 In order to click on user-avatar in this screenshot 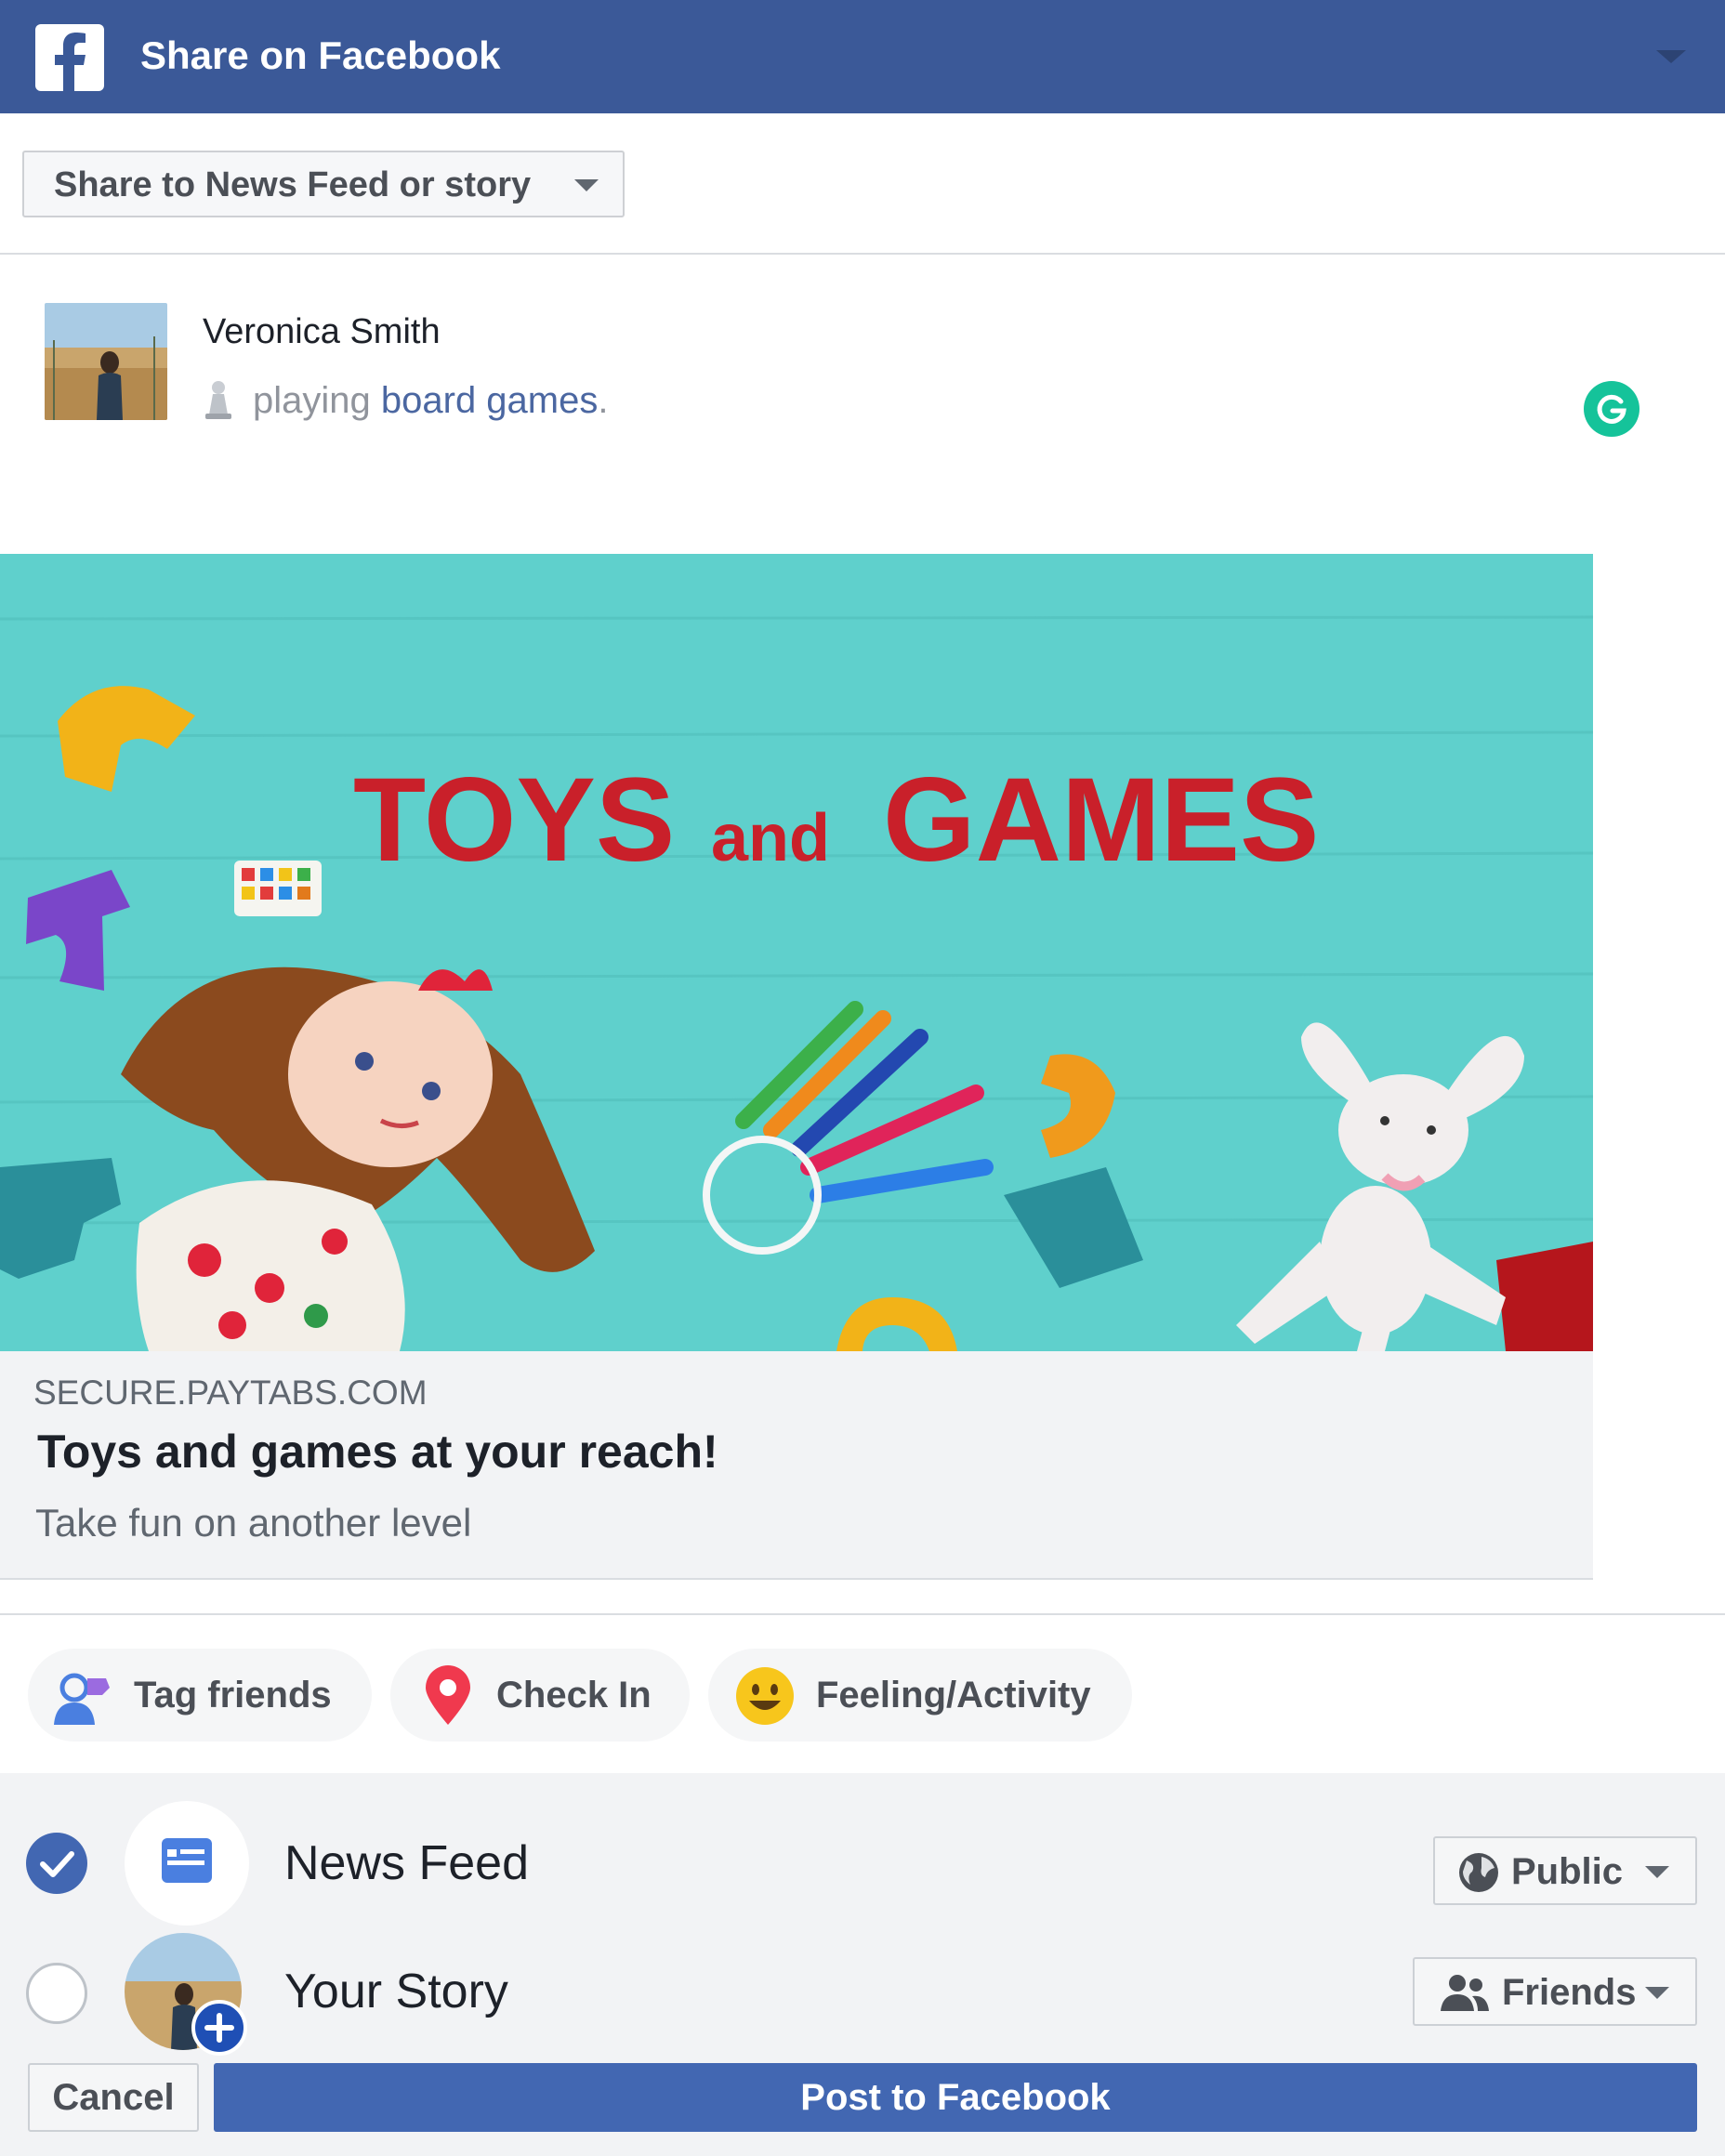, I will do `click(106, 362)`.